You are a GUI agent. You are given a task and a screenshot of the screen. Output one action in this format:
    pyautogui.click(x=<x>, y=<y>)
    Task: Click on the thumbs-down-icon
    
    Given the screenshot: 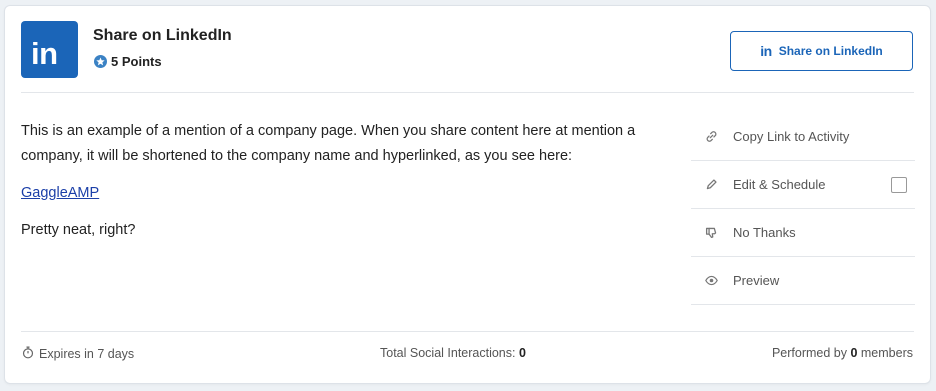 What is the action you would take?
    pyautogui.click(x=711, y=232)
    